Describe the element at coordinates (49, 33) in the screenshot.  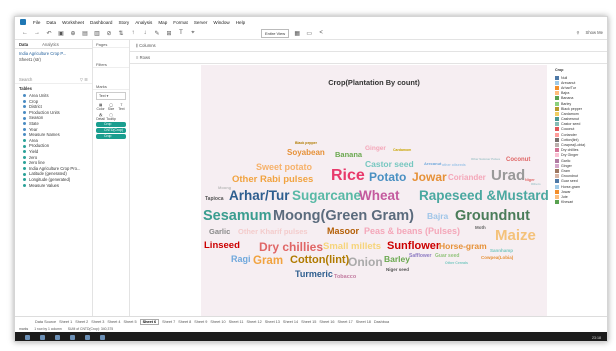
I see `undo-icon: ↶` at that location.